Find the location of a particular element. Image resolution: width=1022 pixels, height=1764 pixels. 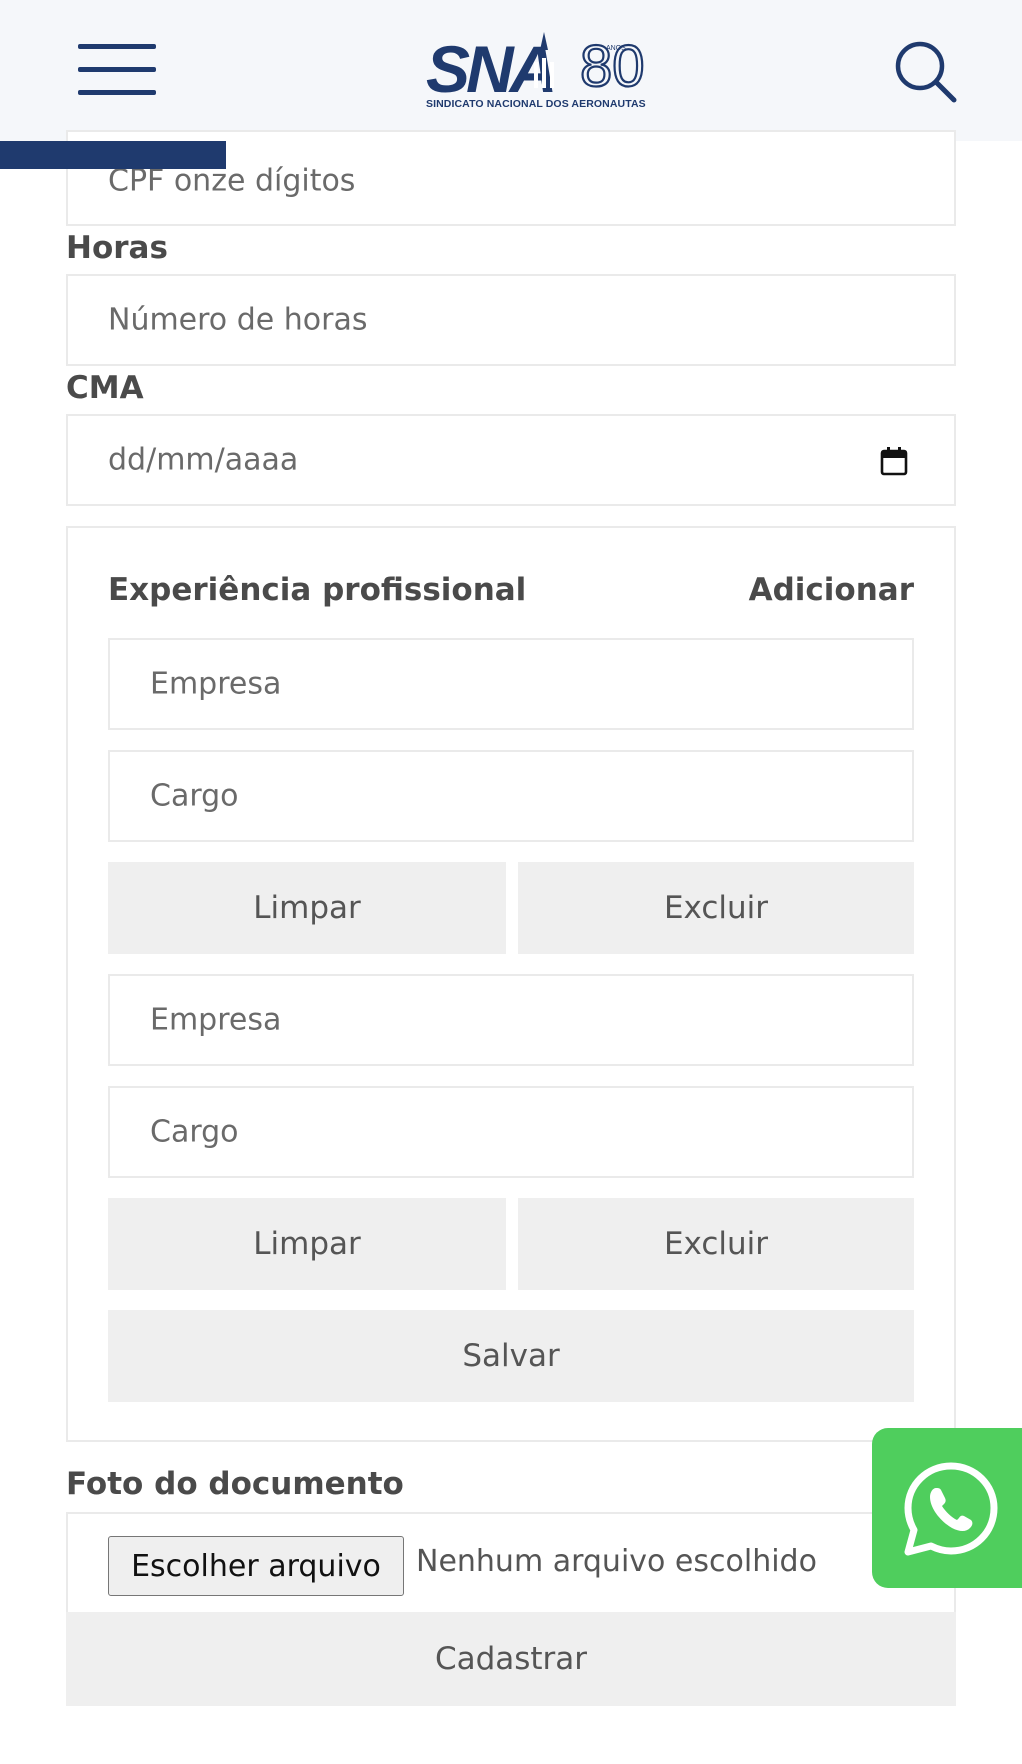

hamburger-menu-icon is located at coordinates (117, 70).